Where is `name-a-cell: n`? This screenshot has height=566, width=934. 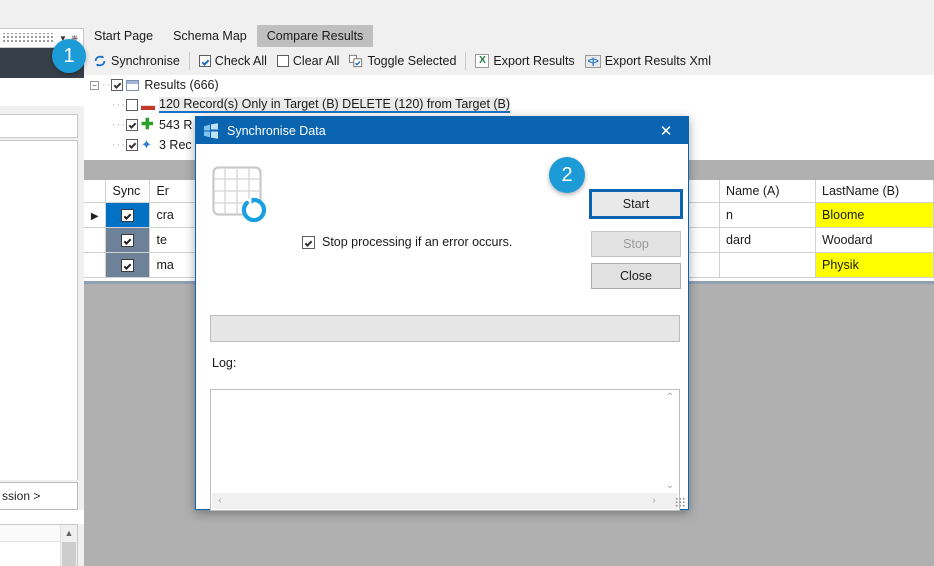
name-a-cell: n is located at coordinates (767, 215).